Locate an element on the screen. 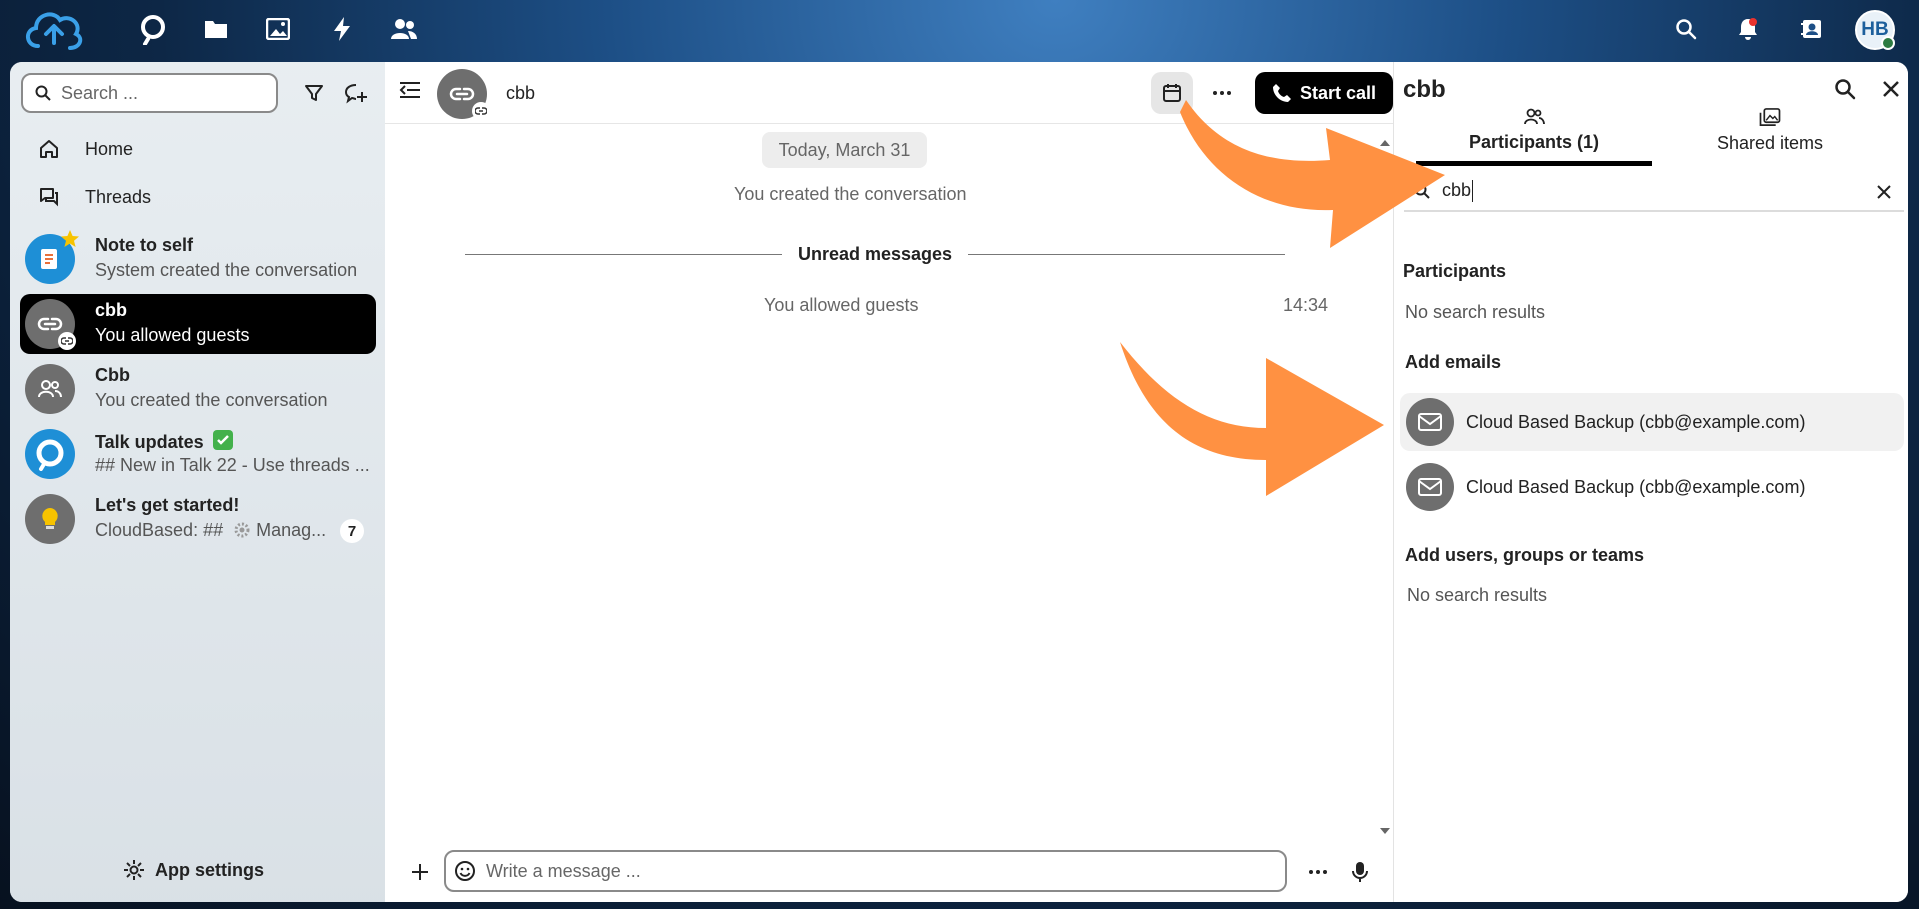 The width and height of the screenshot is (1919, 909). group-icon is located at coordinates (50, 389).